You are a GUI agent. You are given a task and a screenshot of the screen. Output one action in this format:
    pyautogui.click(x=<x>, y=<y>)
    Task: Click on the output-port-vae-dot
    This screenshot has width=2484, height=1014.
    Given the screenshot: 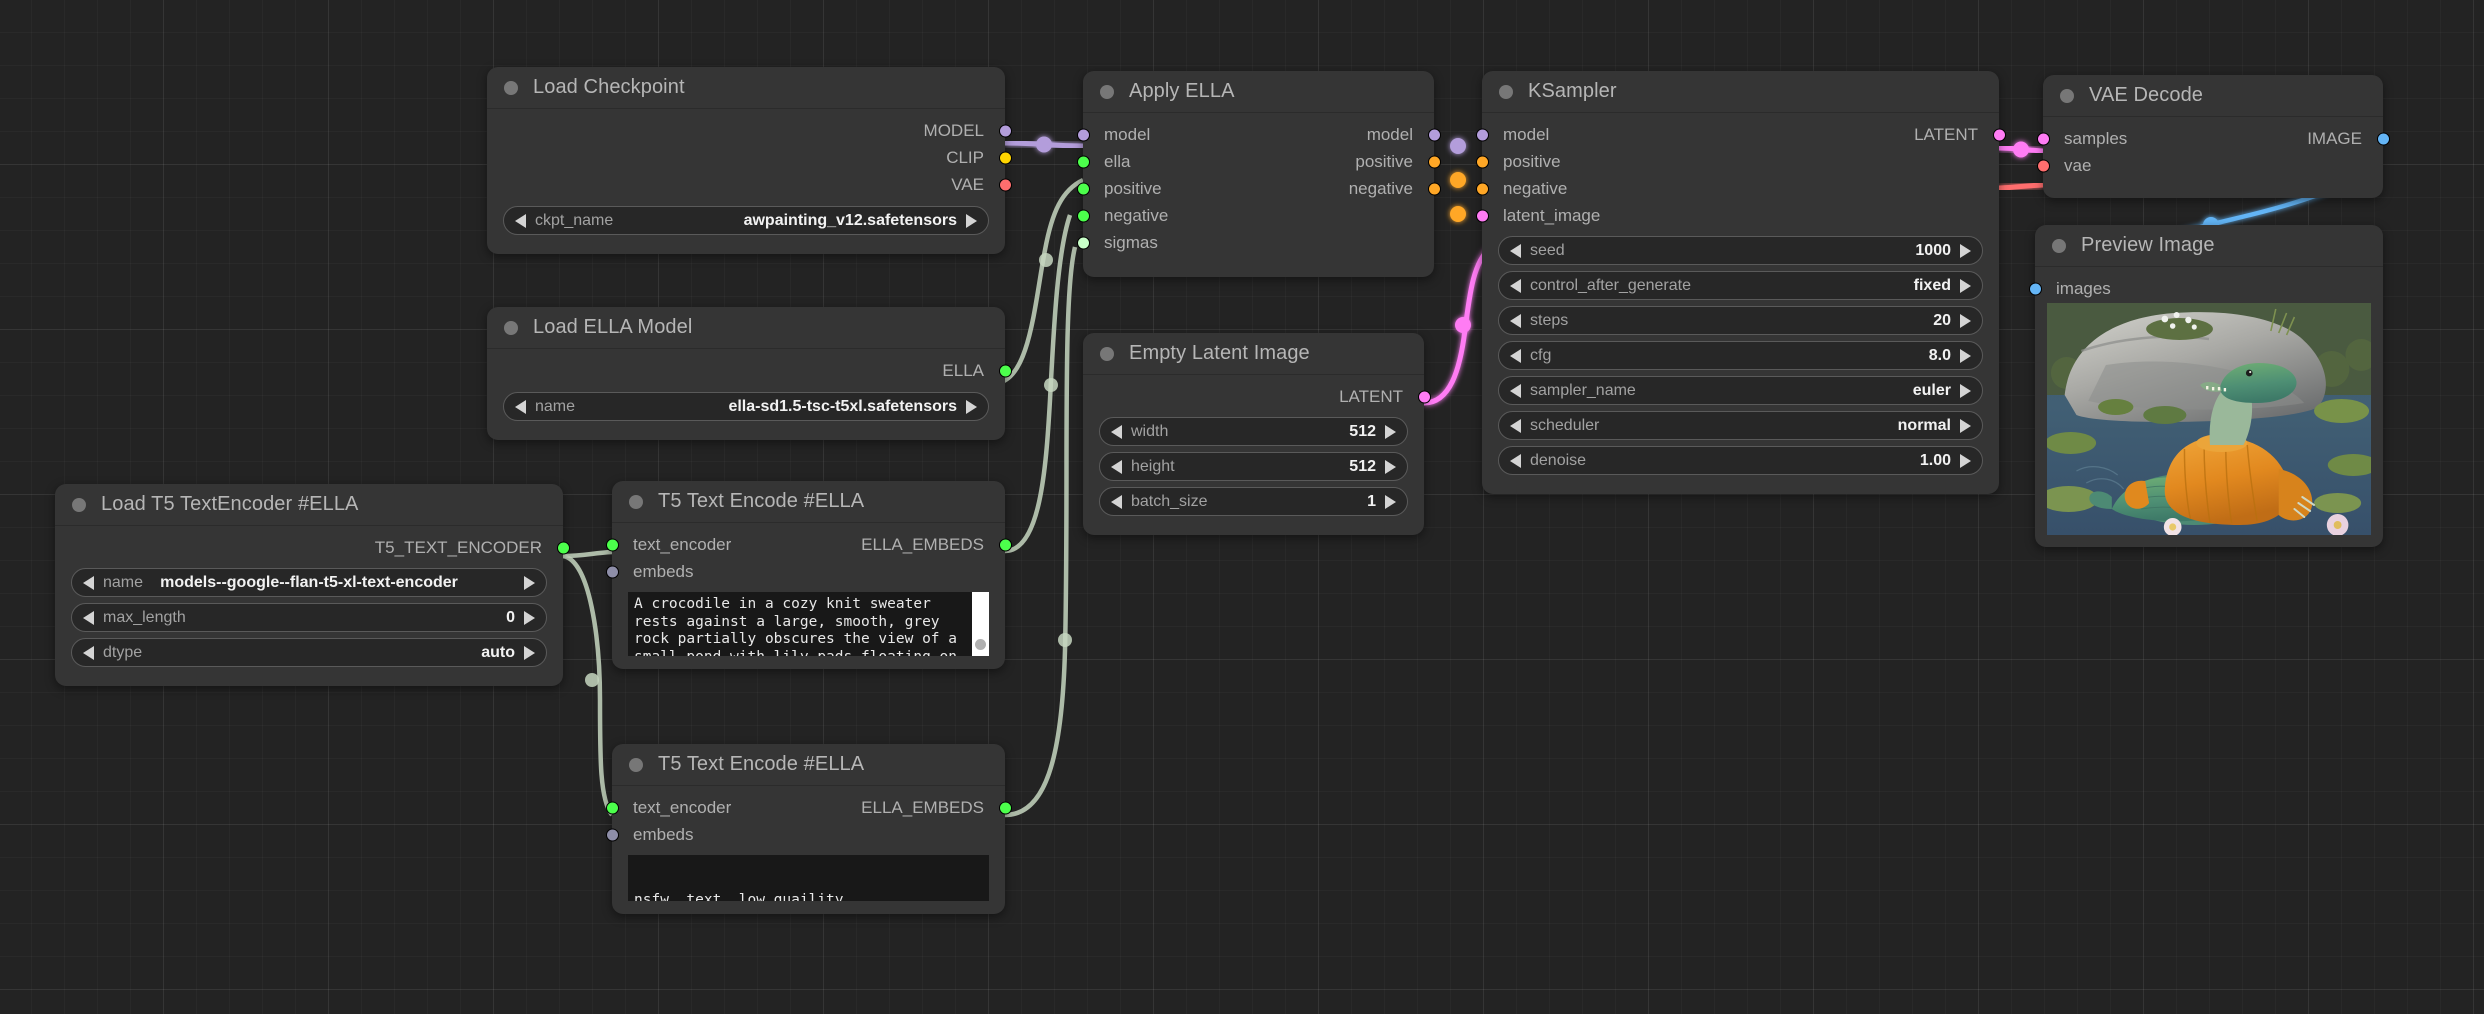 What is the action you would take?
    pyautogui.click(x=1005, y=184)
    